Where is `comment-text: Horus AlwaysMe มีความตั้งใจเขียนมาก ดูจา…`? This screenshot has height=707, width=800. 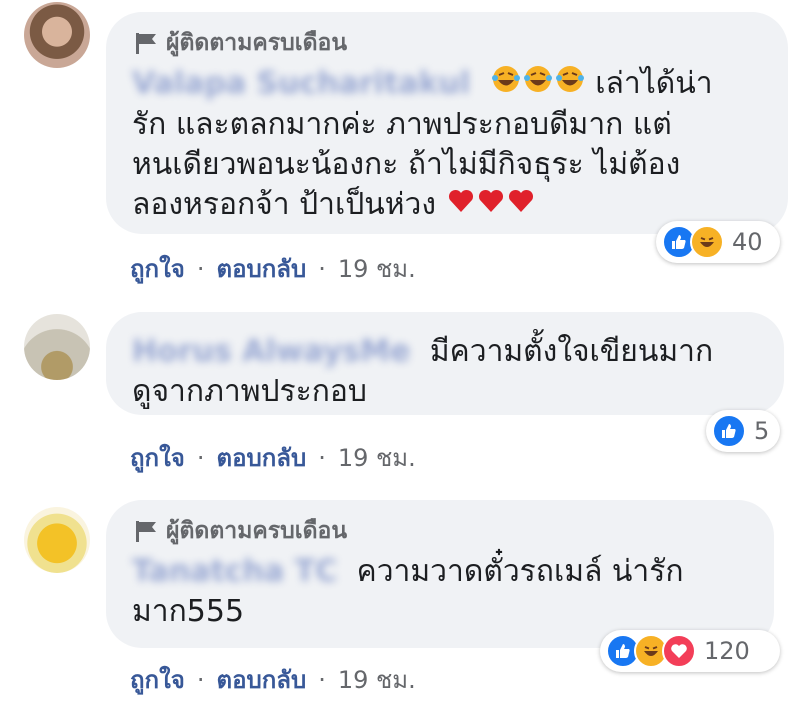
comment-text: Horus AlwaysMe มีความตั้งใจเขียนมาก ดูจา… is located at coordinates (423, 371).